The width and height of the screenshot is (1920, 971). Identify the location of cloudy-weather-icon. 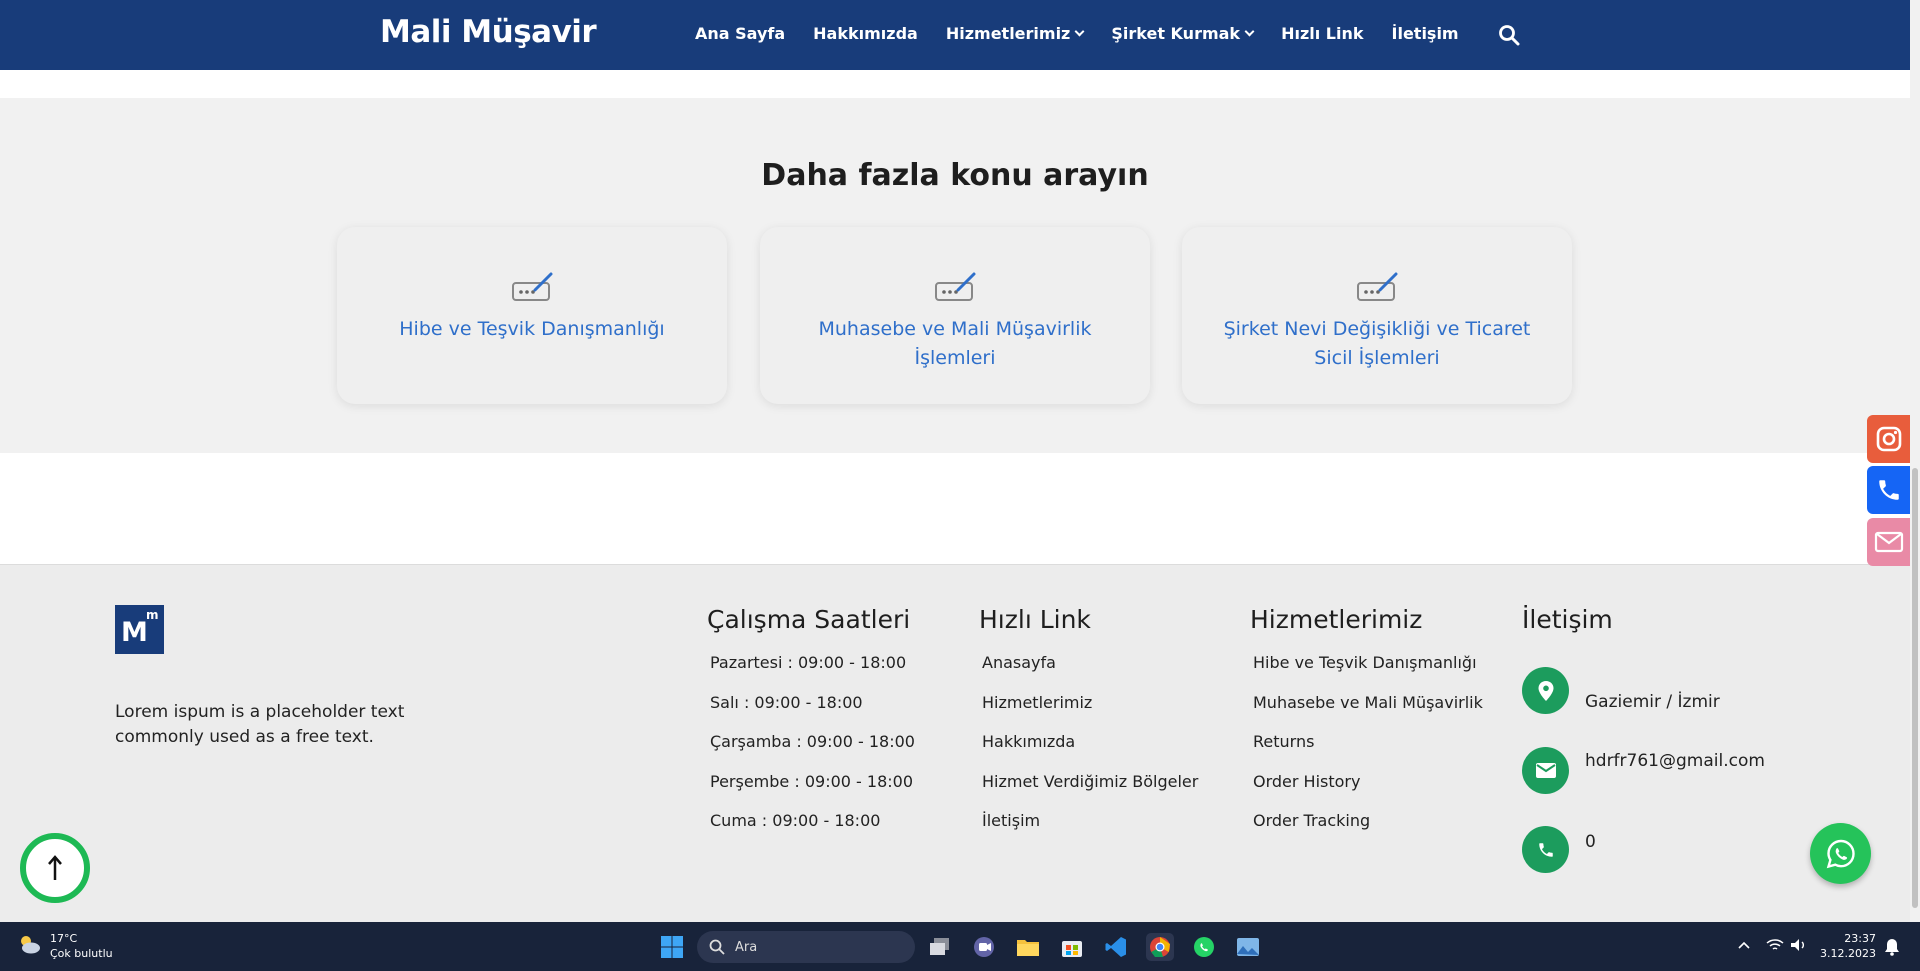
(30, 945).